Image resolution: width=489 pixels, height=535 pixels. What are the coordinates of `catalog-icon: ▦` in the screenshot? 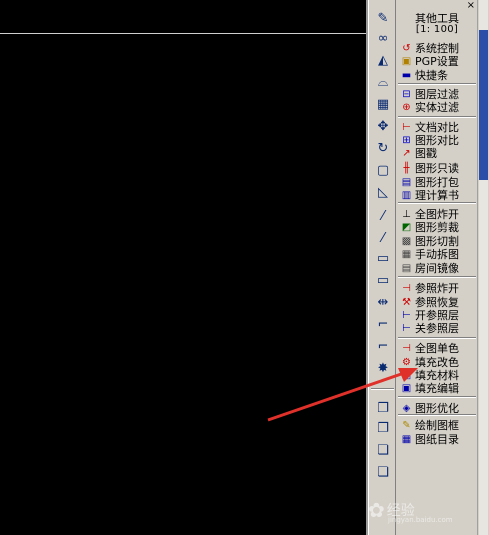 It's located at (406, 439).